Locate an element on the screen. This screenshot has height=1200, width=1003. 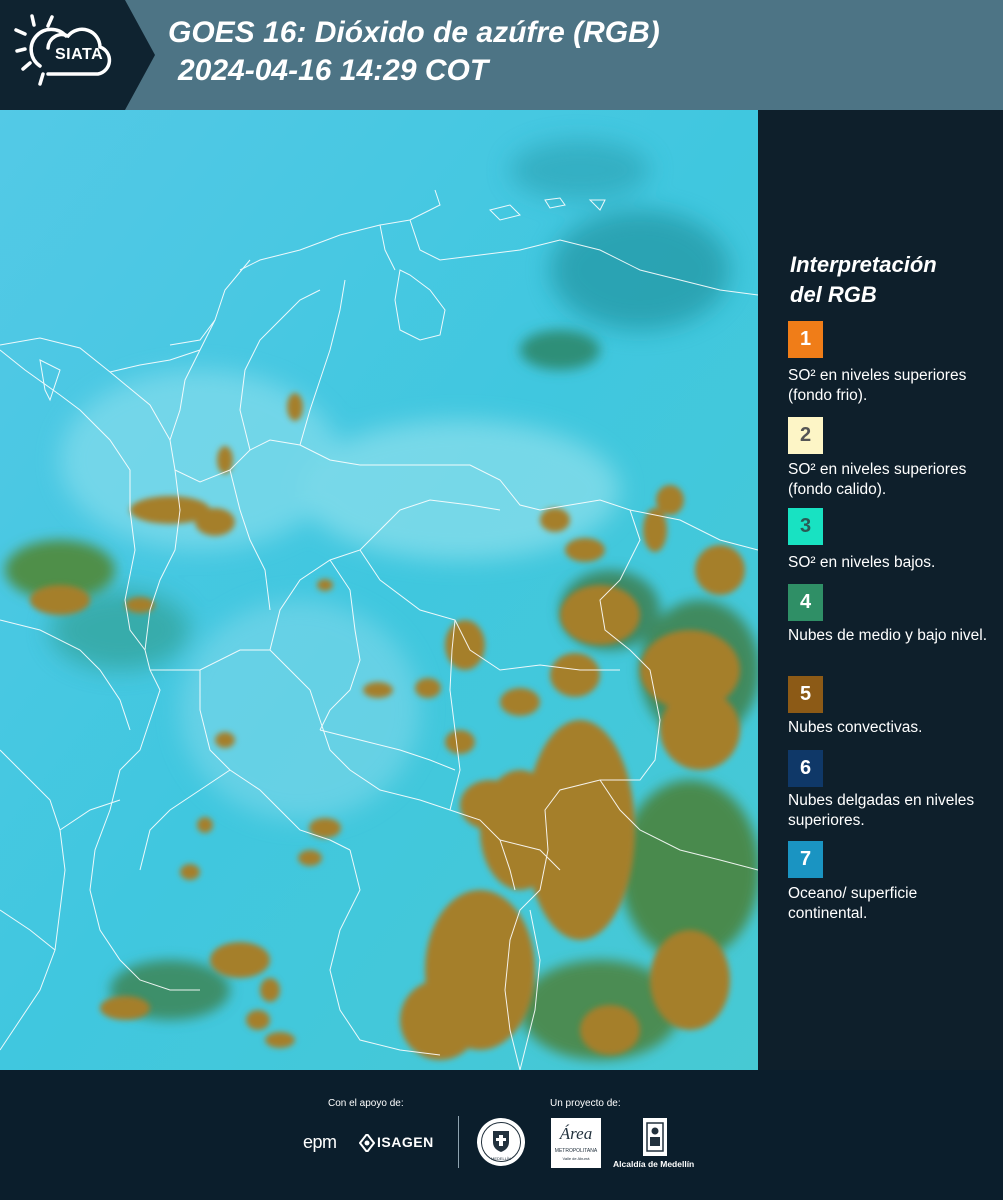
area-logo-text: Área is located at coordinates (576, 1133).